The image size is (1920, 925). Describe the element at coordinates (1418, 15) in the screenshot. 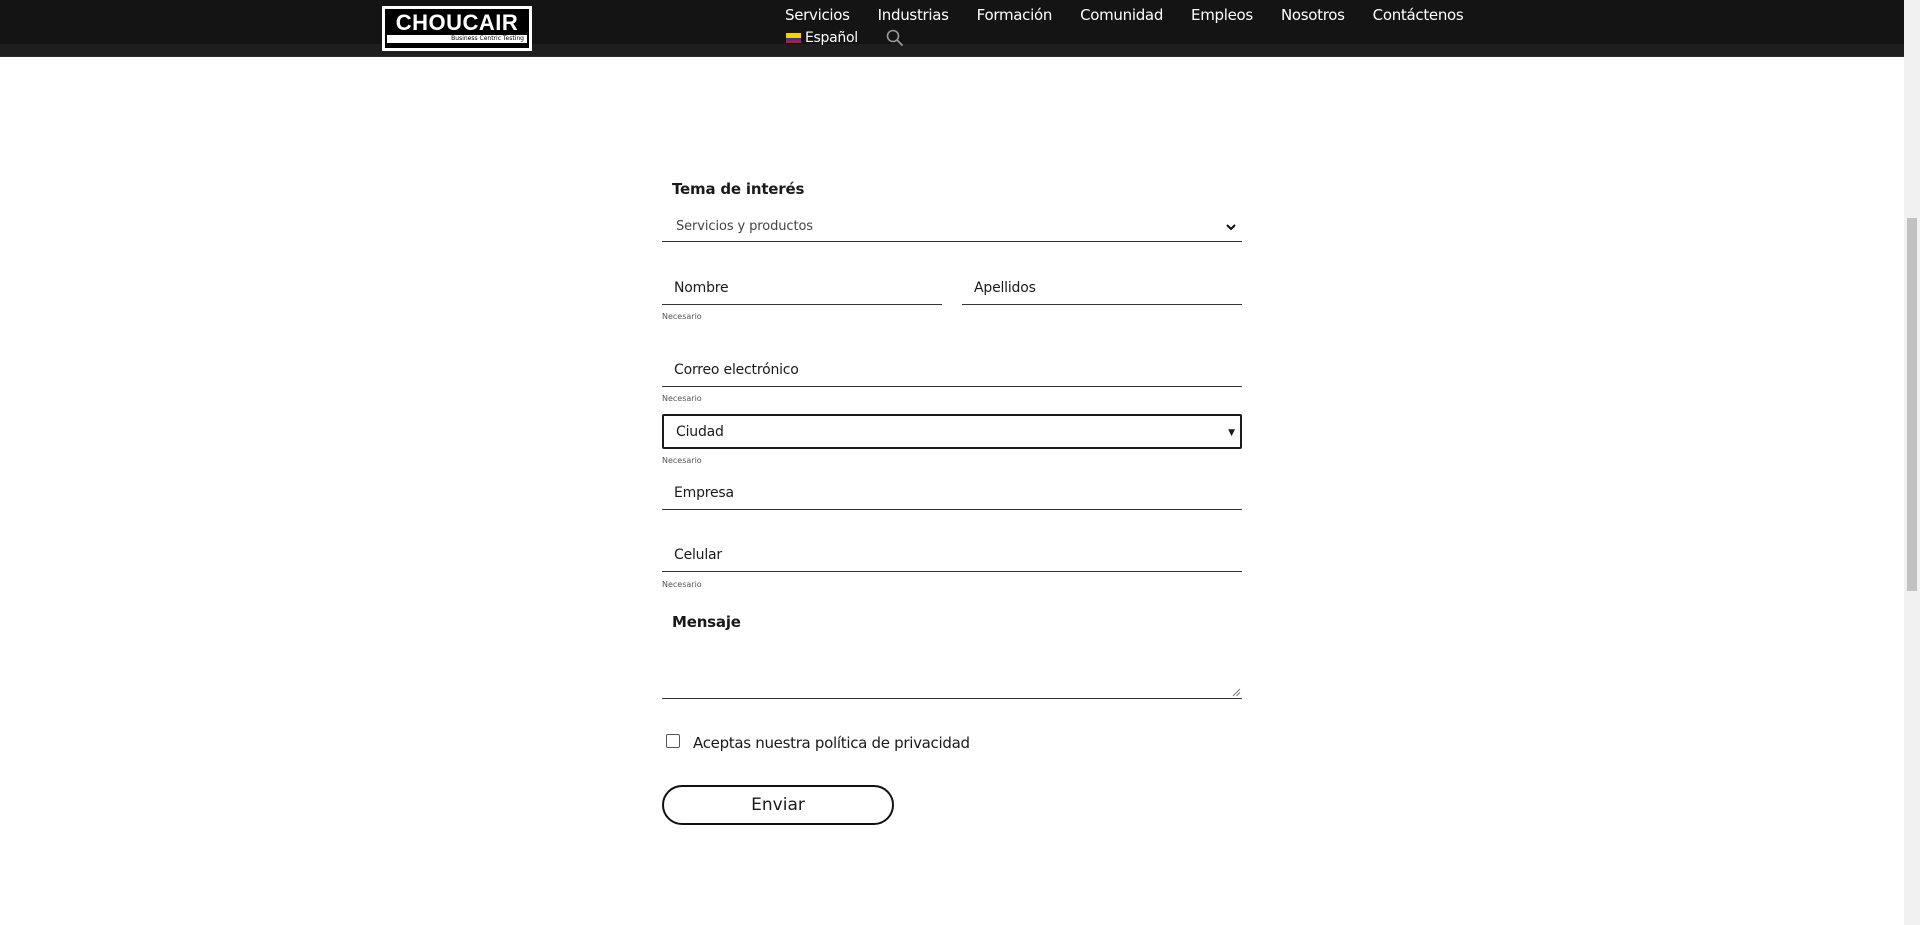

I see `nav-item-contactenos: Contáctenos` at that location.